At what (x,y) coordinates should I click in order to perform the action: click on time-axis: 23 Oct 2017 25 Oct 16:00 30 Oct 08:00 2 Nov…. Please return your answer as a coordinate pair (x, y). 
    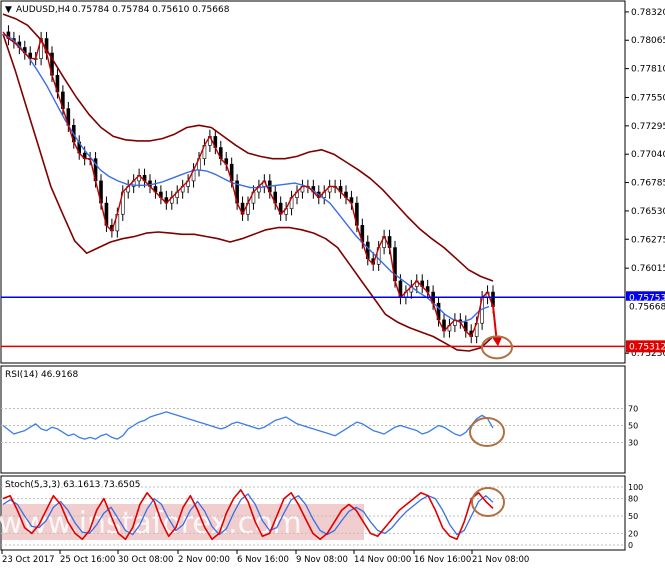
    Looking at the image, I should click on (265, 557).